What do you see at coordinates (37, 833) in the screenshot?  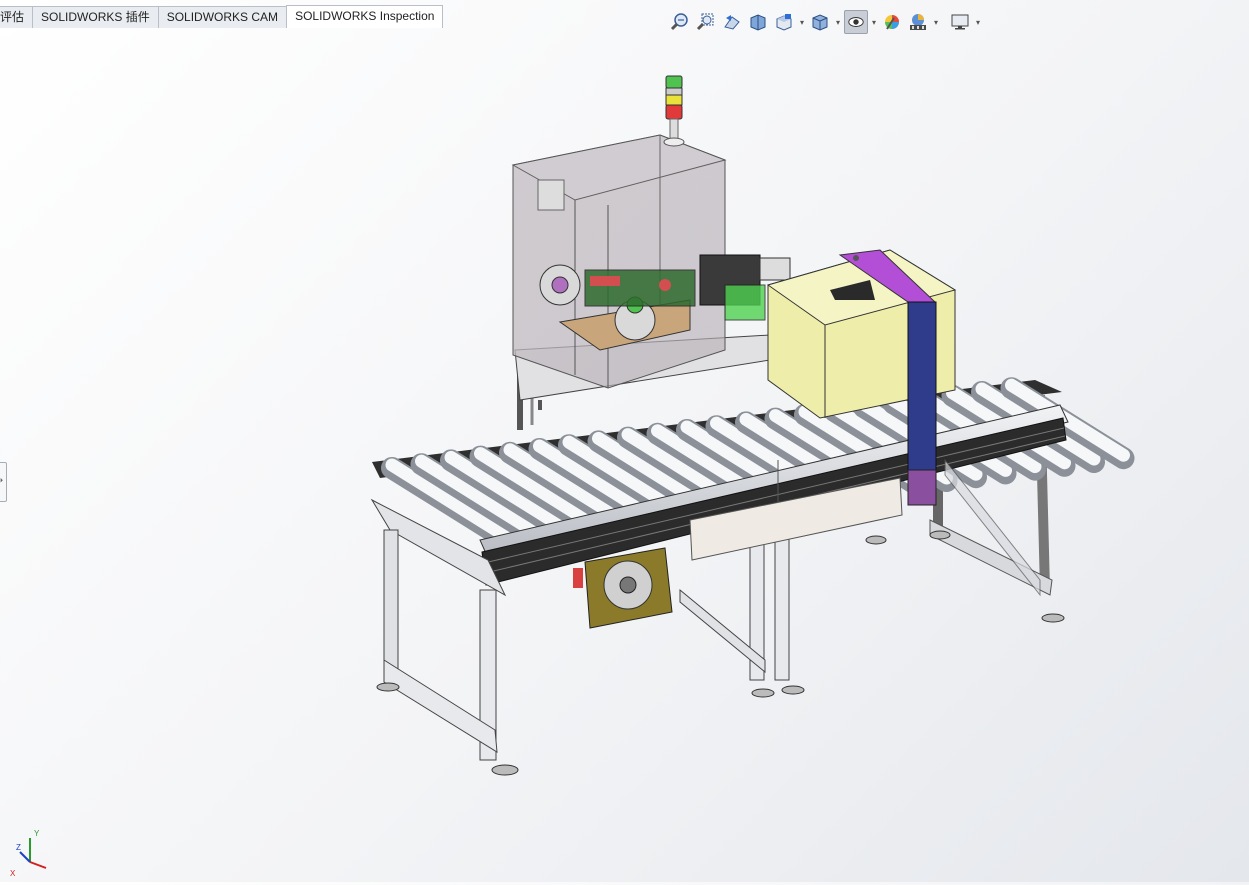 I see `triad-y-label: Y` at bounding box center [37, 833].